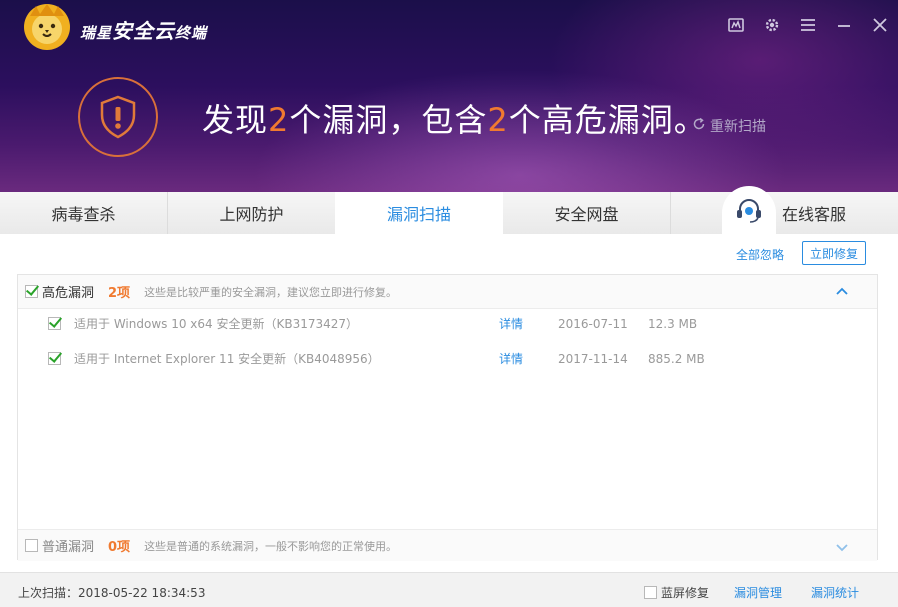 The width and height of the screenshot is (898, 607). What do you see at coordinates (842, 548) in the screenshot?
I see `chevron-down-icon` at bounding box center [842, 548].